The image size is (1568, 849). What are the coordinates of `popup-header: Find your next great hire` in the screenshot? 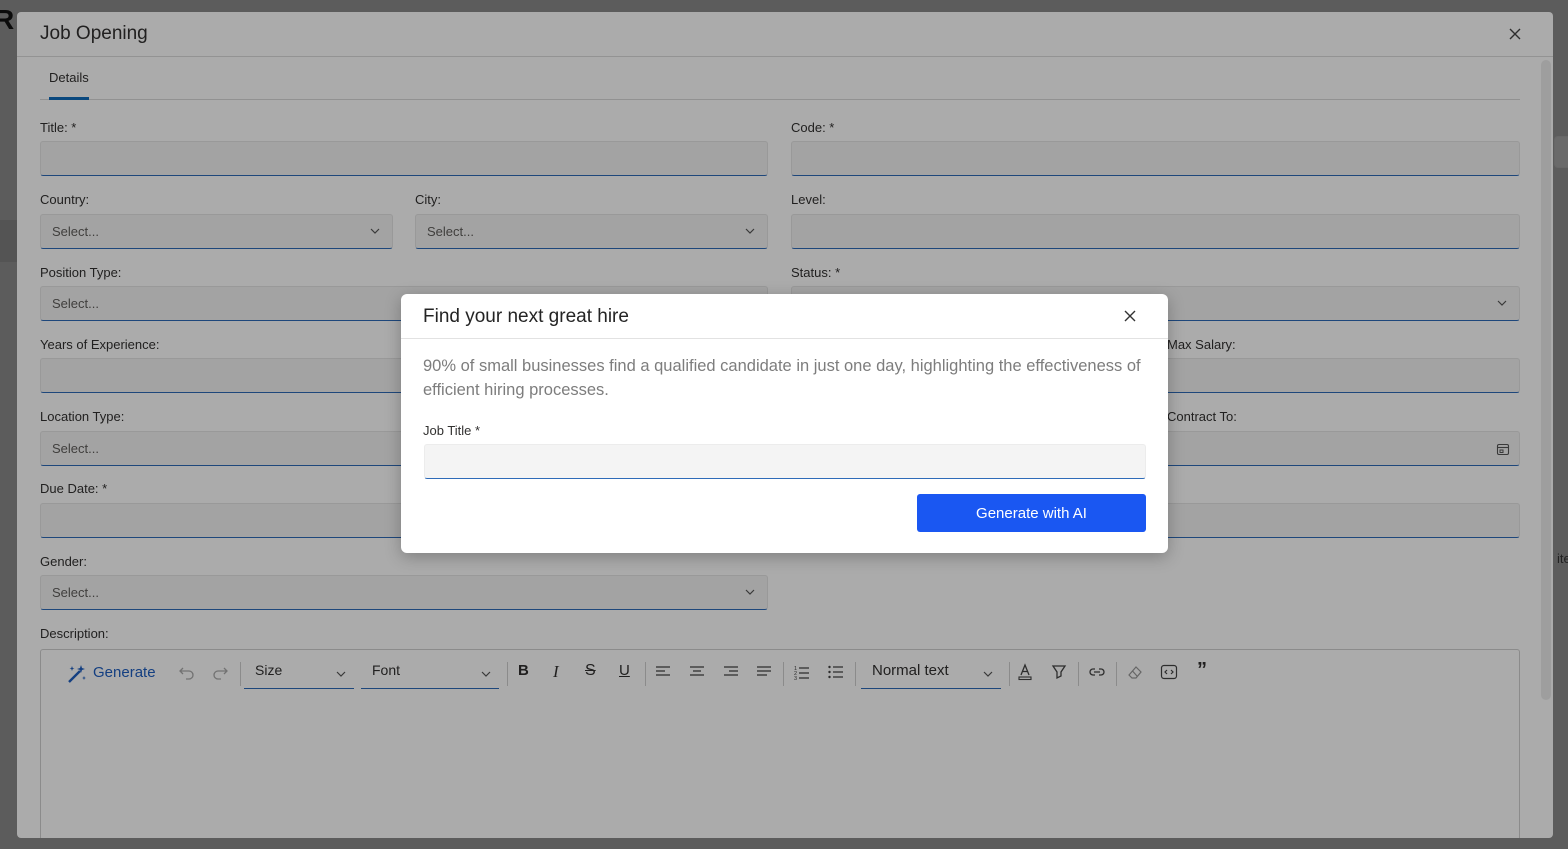 It's located at (784, 316).